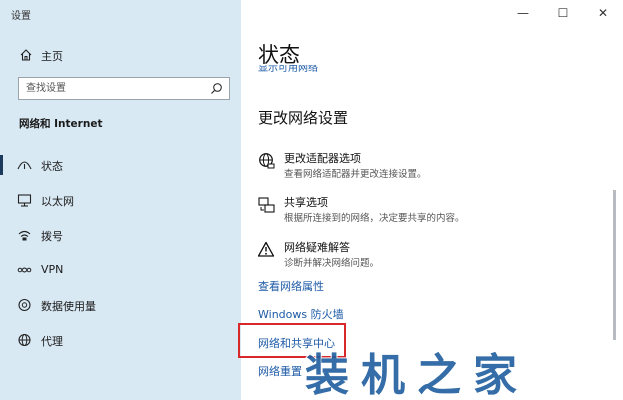 Image resolution: width=623 pixels, height=400 pixels. Describe the element at coordinates (24, 200) in the screenshot. I see `ethernet-icon` at that location.